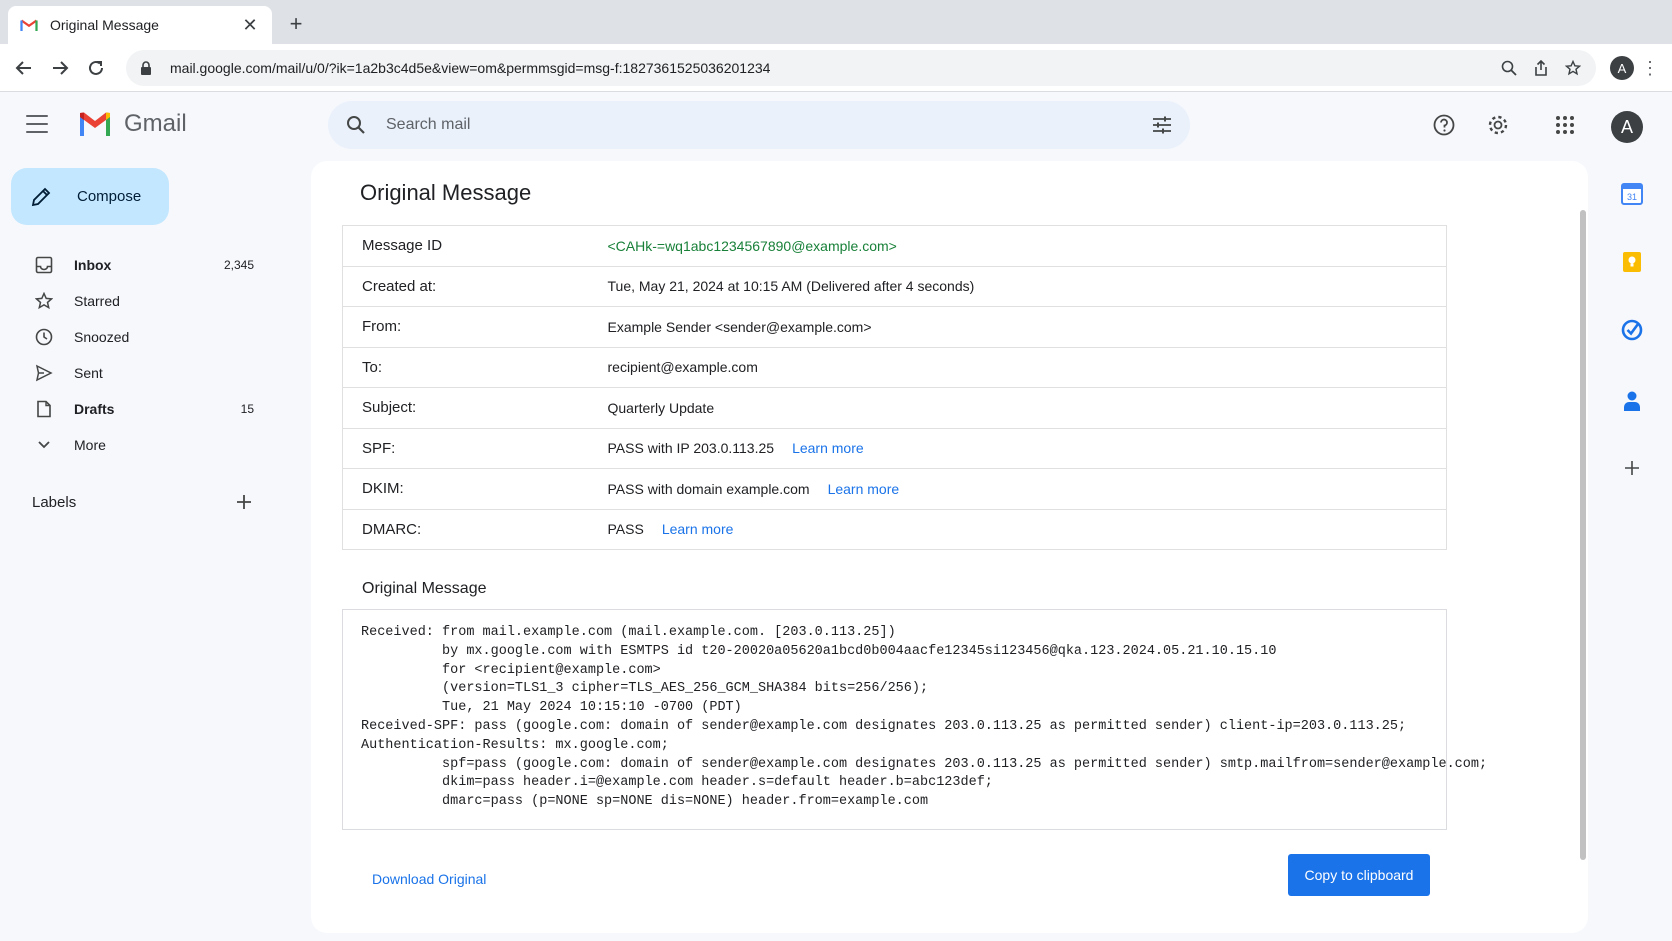 The height and width of the screenshot is (941, 1672). Describe the element at coordinates (24, 68) in the screenshot. I see `back-icon` at that location.